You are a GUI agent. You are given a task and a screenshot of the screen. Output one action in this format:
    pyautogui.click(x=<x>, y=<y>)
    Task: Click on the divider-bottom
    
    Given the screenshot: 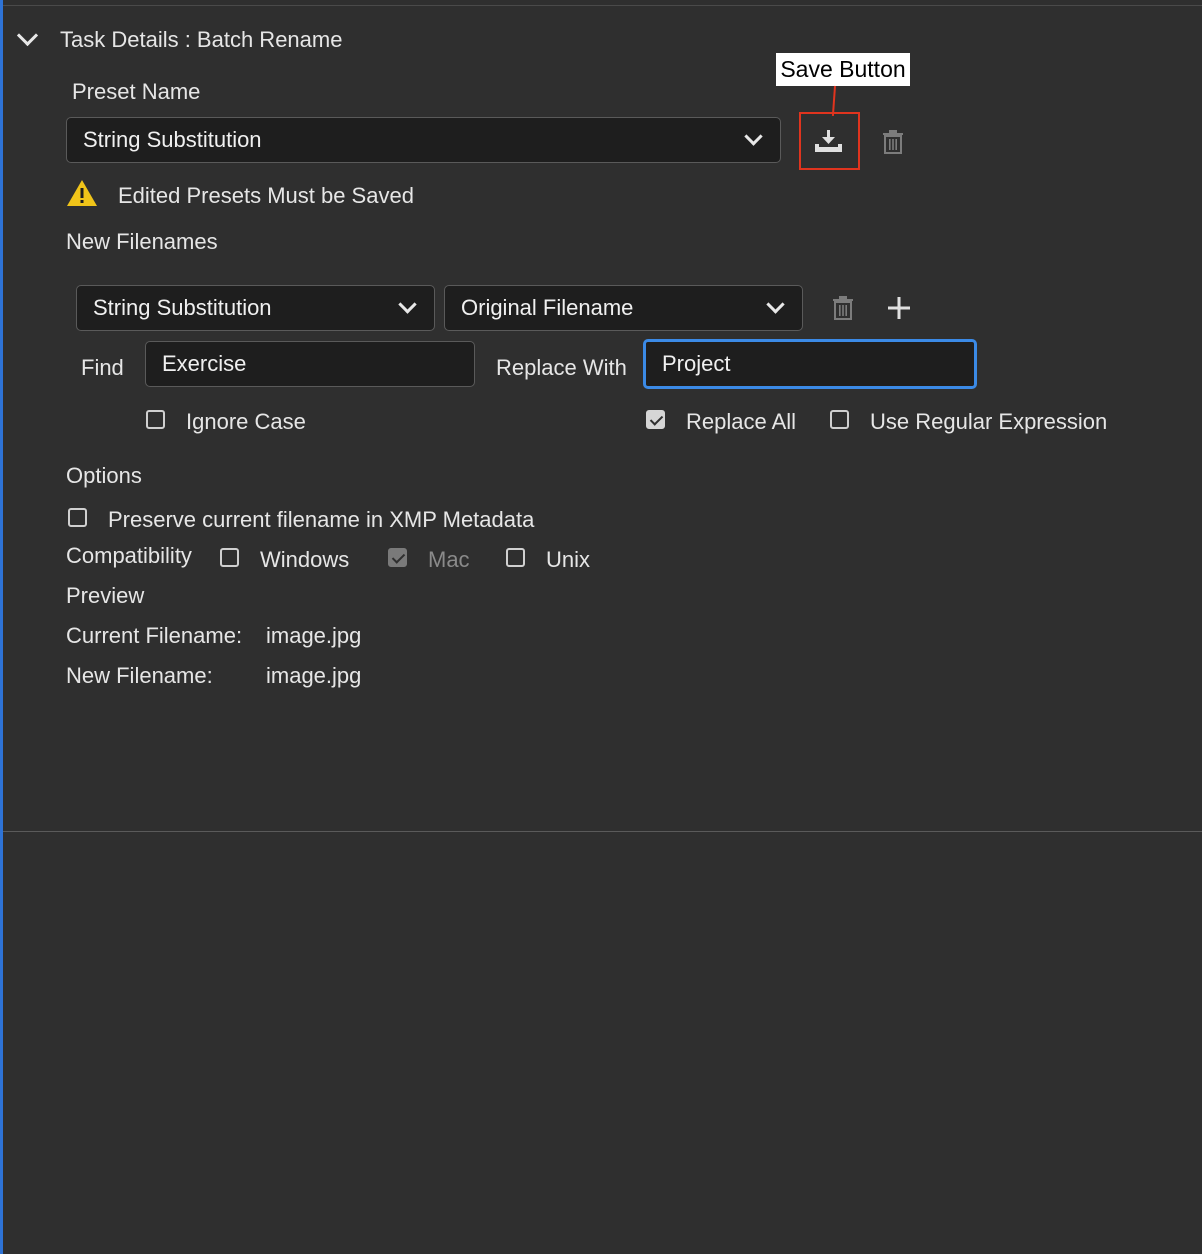 What is the action you would take?
    pyautogui.click(x=602, y=831)
    